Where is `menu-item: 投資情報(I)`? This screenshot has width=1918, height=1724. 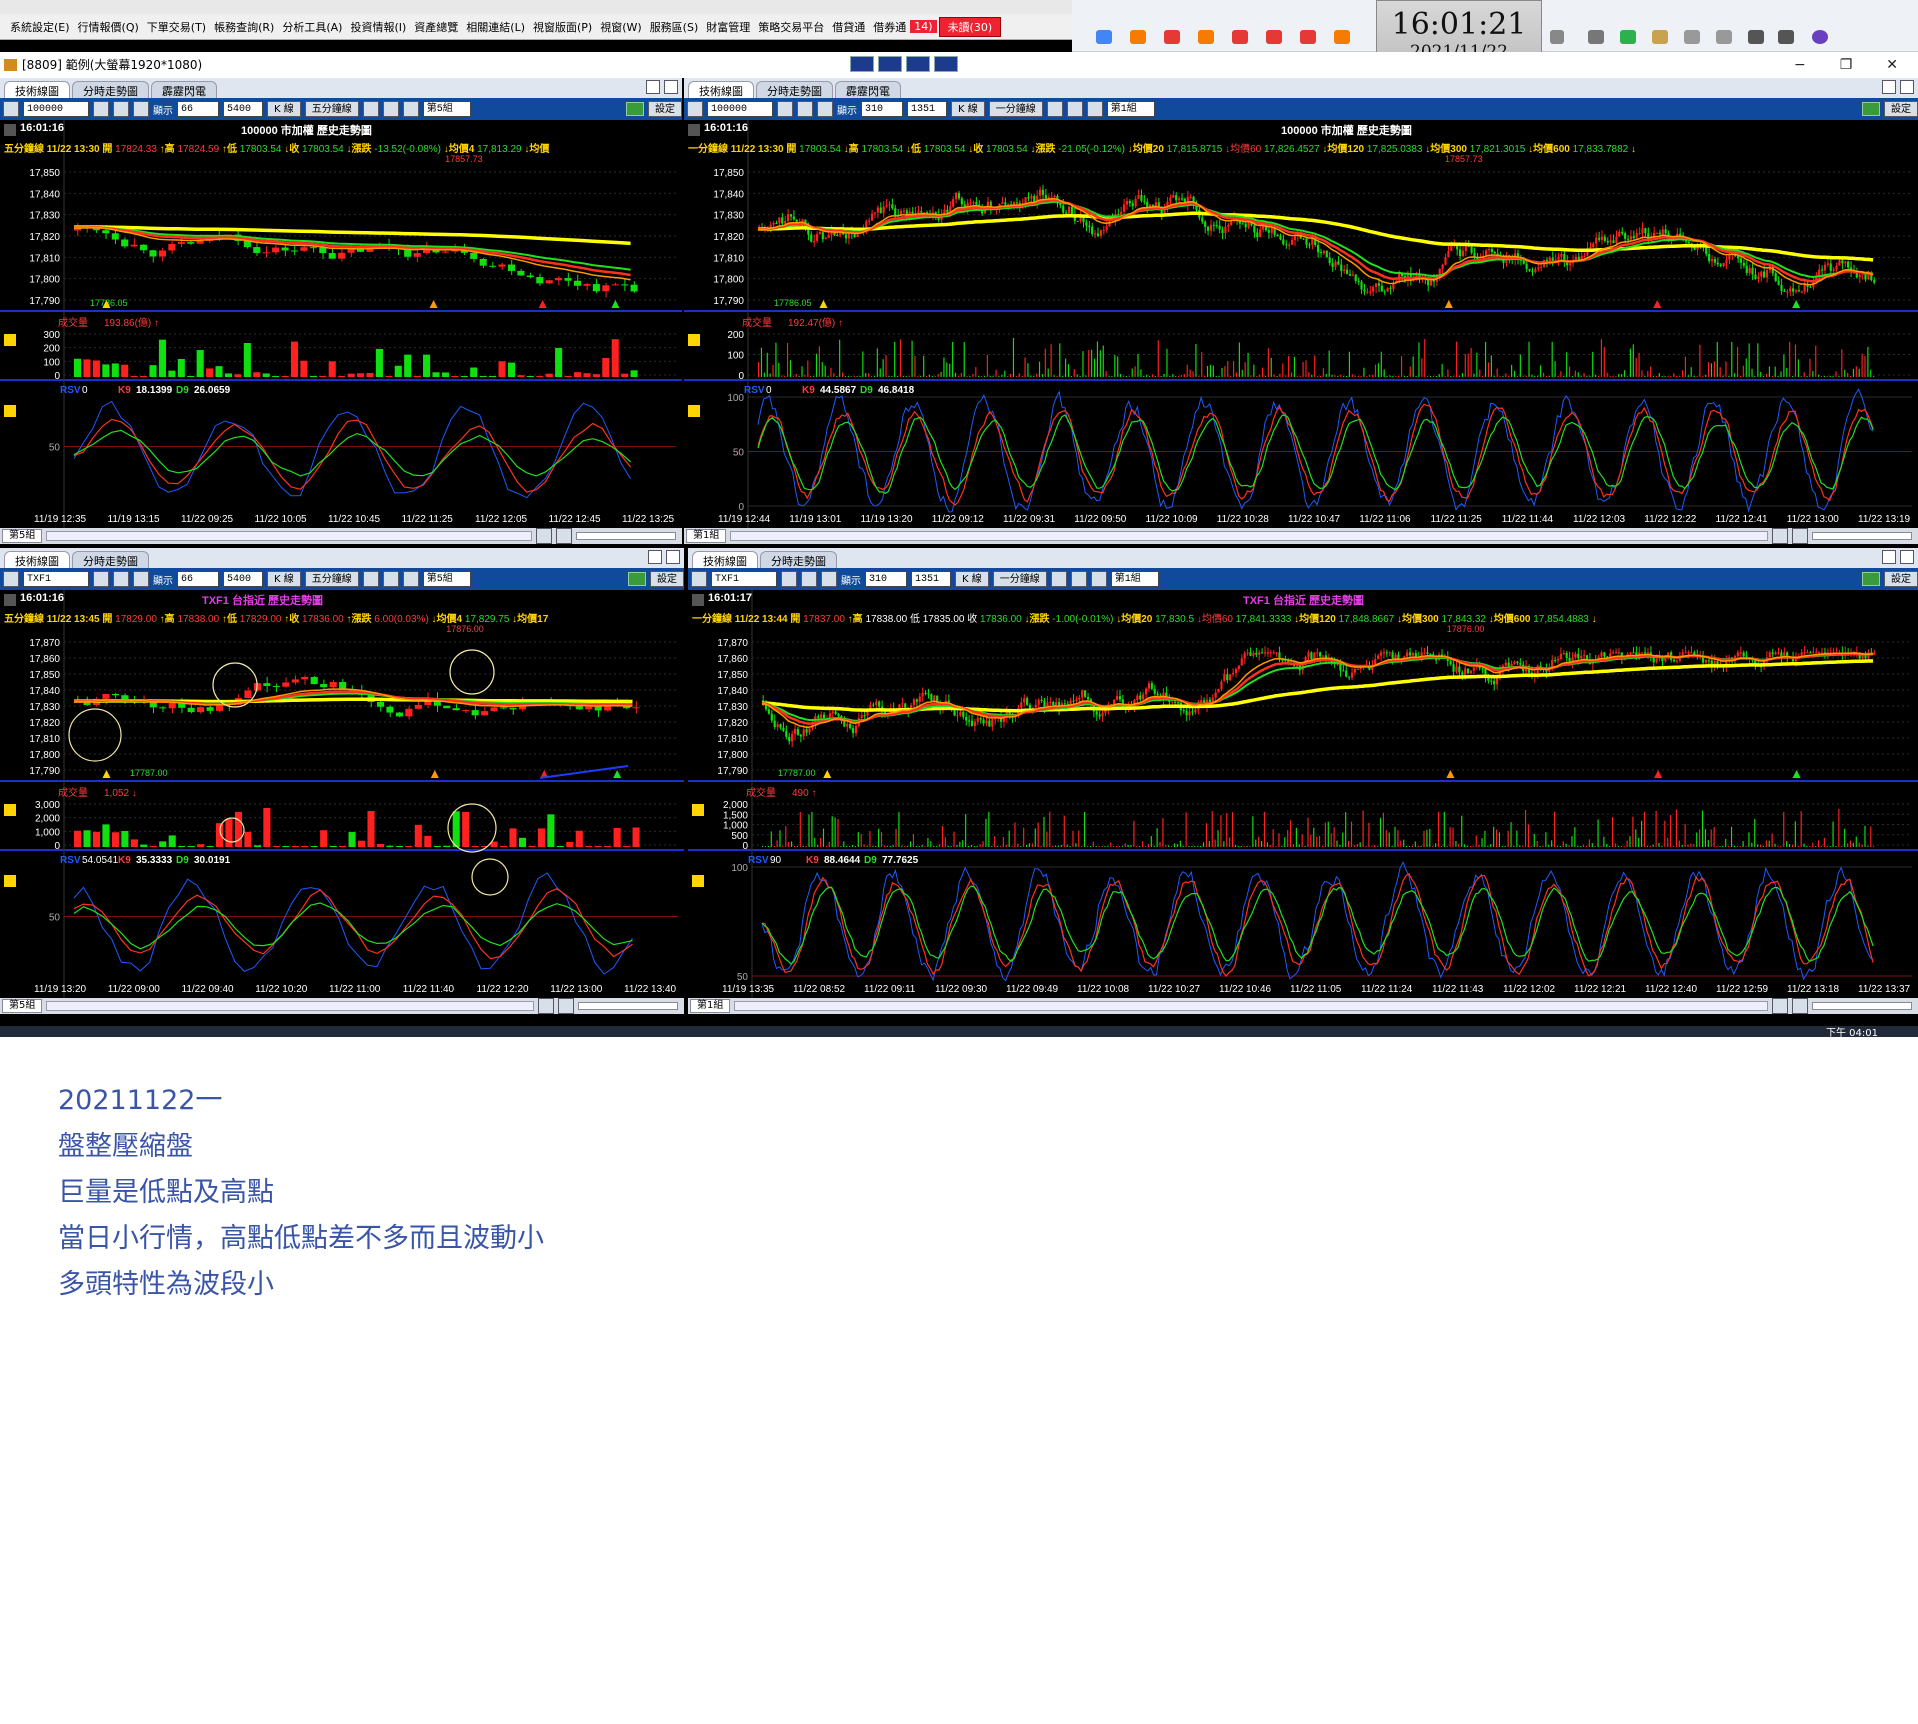
menu-item: 投資情報(I) is located at coordinates (378, 27).